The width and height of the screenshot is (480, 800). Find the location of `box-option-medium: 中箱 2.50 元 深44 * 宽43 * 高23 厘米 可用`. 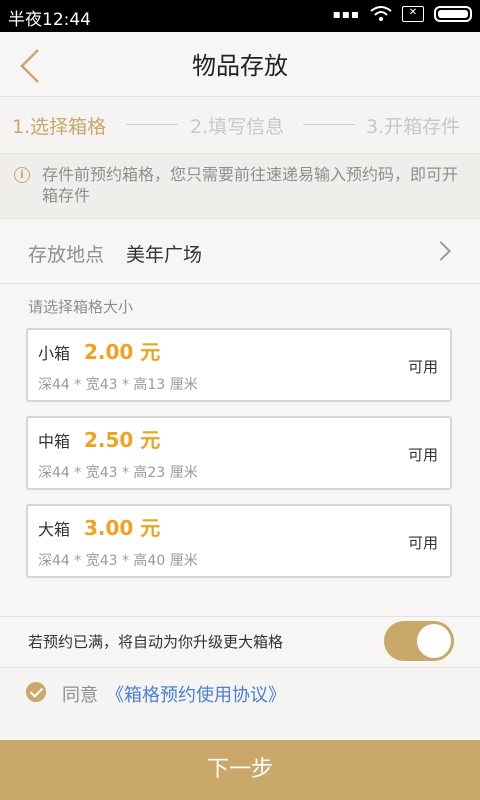

box-option-medium: 中箱 2.50 元 深44 * 宽43 * 高23 厘米 可用 is located at coordinates (239, 453).